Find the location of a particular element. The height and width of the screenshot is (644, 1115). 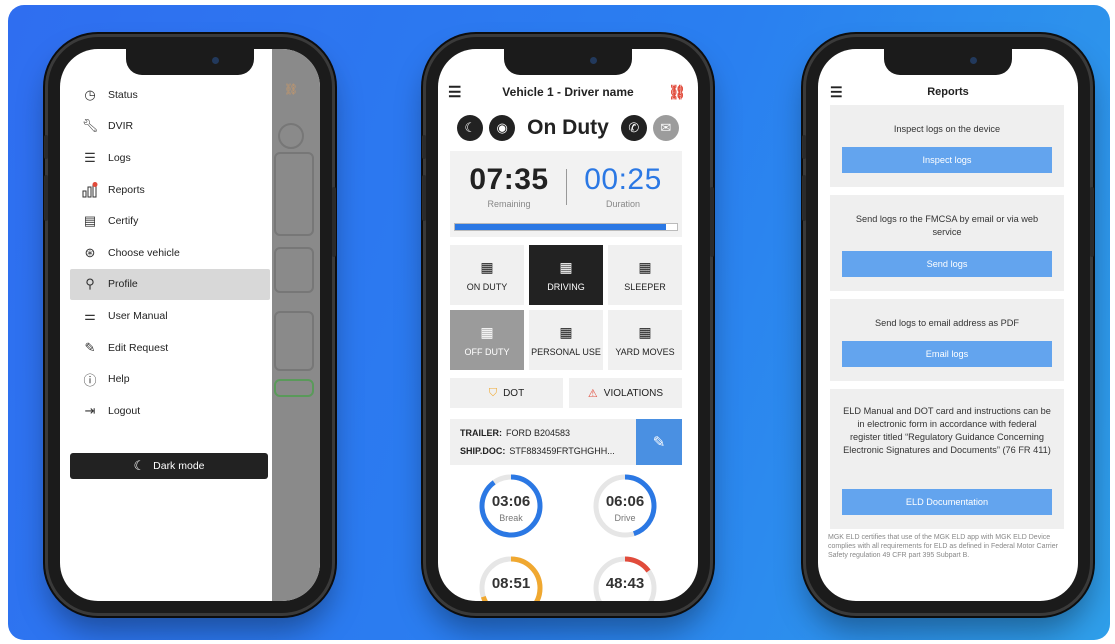

email-logs-button: Email logs is located at coordinates (947, 354).